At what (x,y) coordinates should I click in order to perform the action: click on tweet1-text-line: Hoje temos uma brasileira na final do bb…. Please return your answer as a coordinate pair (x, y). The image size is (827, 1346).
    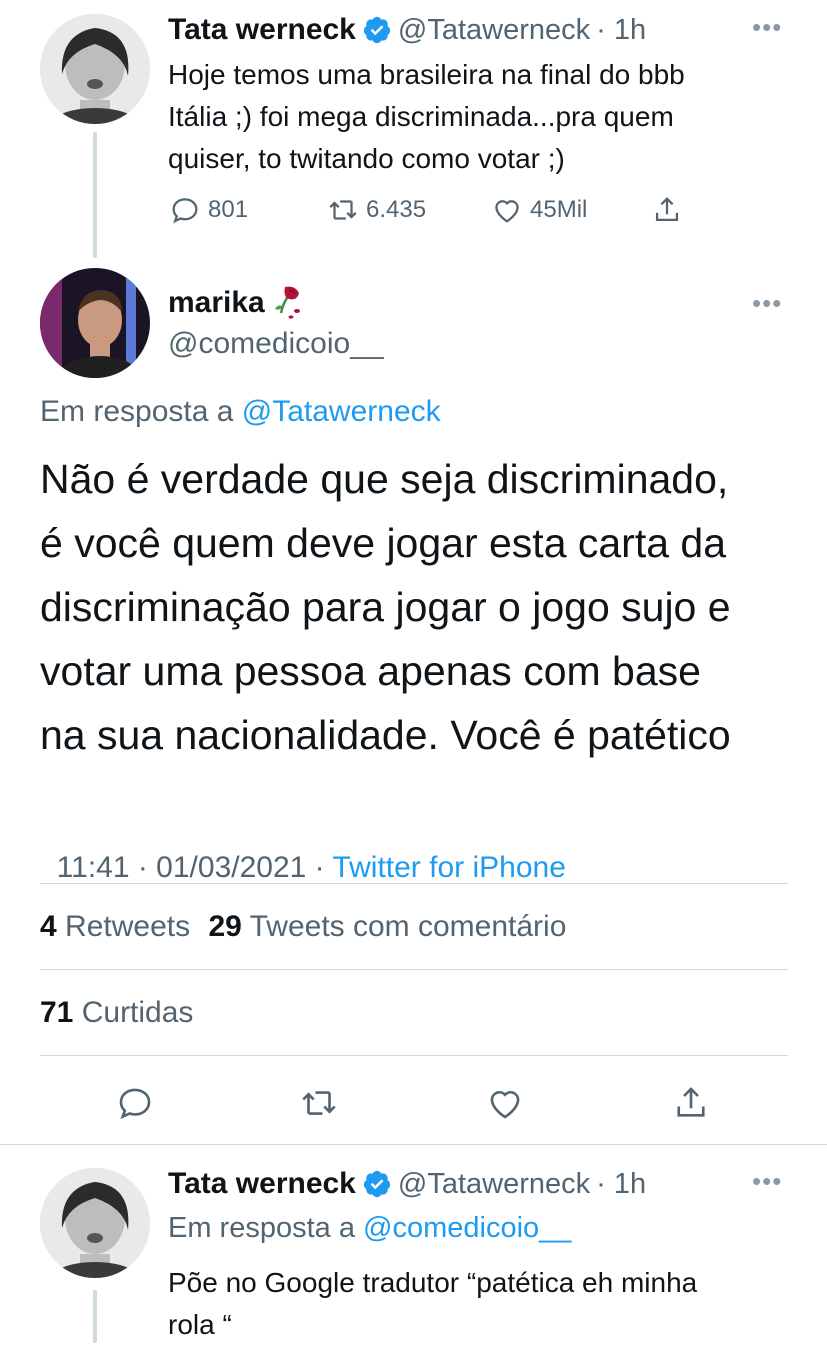
    Looking at the image, I should click on (426, 74).